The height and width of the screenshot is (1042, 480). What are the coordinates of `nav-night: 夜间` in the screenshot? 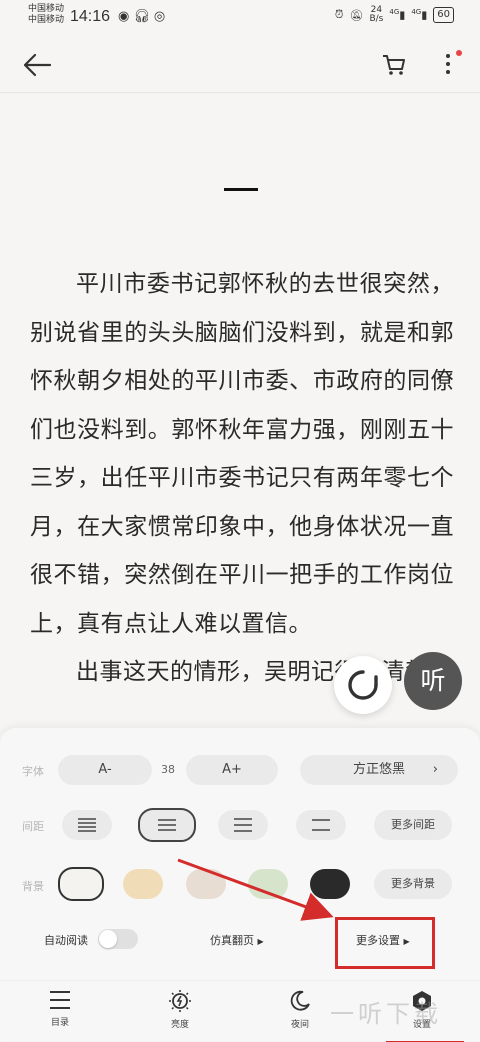 It's located at (300, 1009).